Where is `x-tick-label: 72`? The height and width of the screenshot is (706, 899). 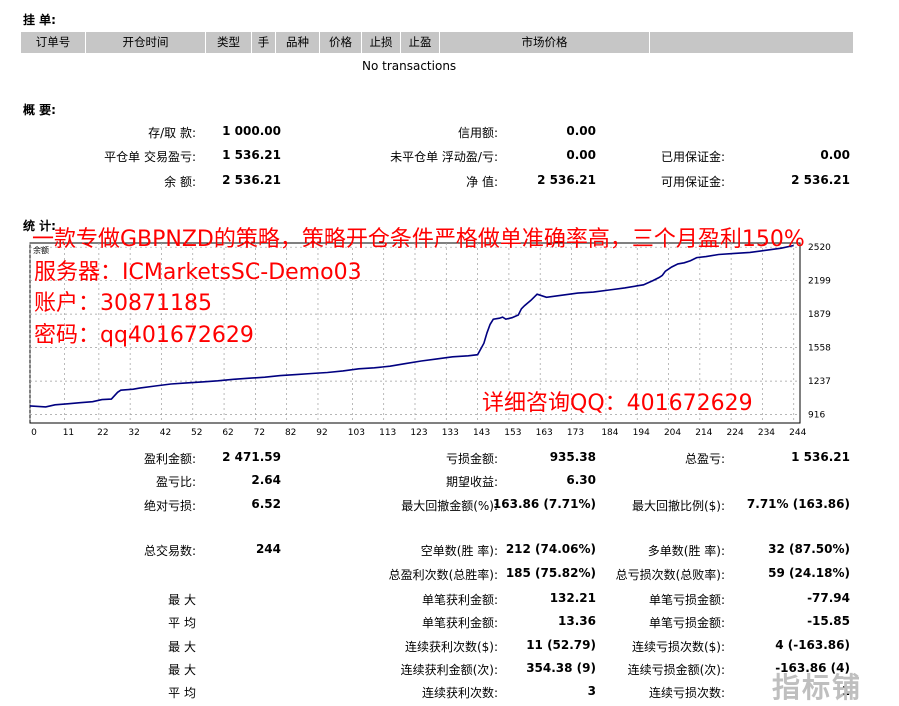
x-tick-label: 72 is located at coordinates (259, 433).